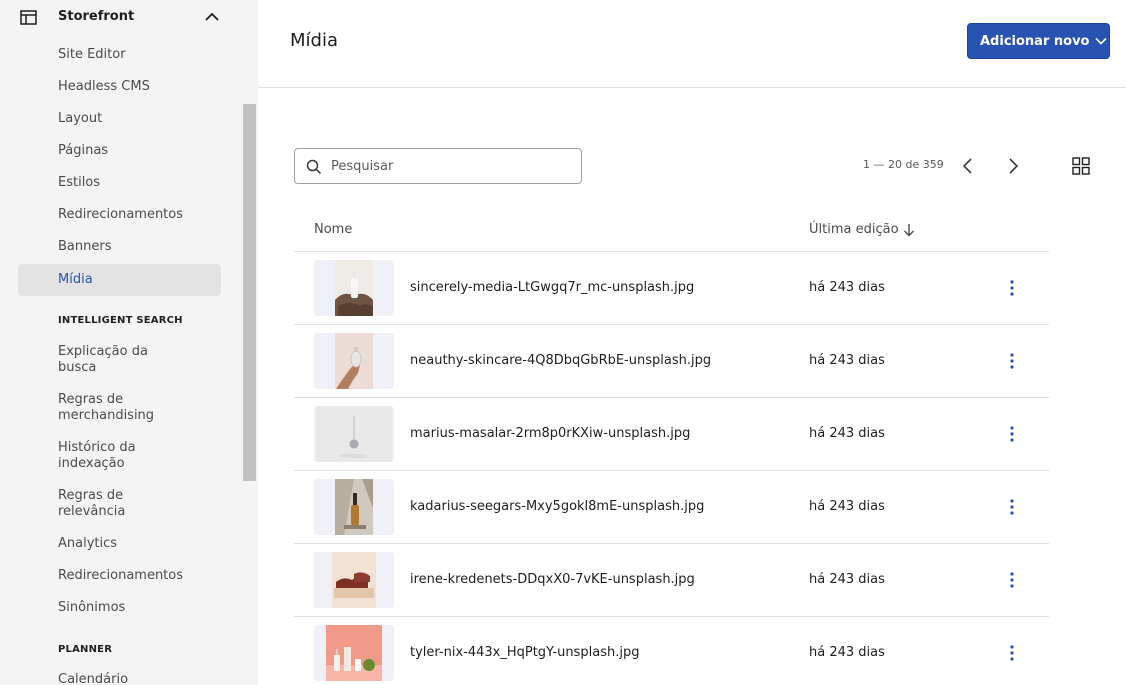 The image size is (1126, 685). What do you see at coordinates (92, 511) in the screenshot?
I see `sidebar-item-label-line2: relevância` at bounding box center [92, 511].